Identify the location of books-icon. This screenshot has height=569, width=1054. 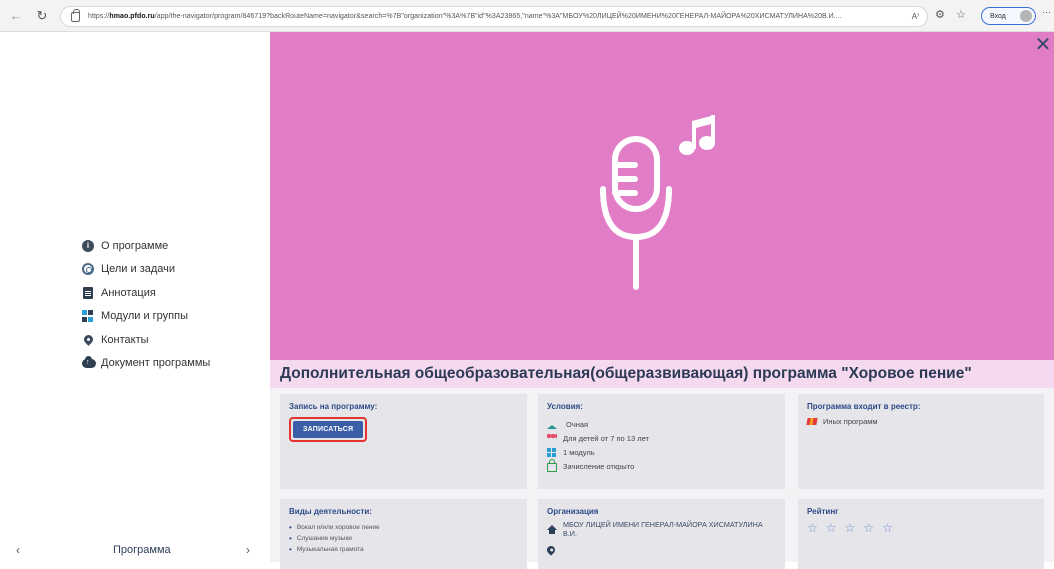
(812, 421).